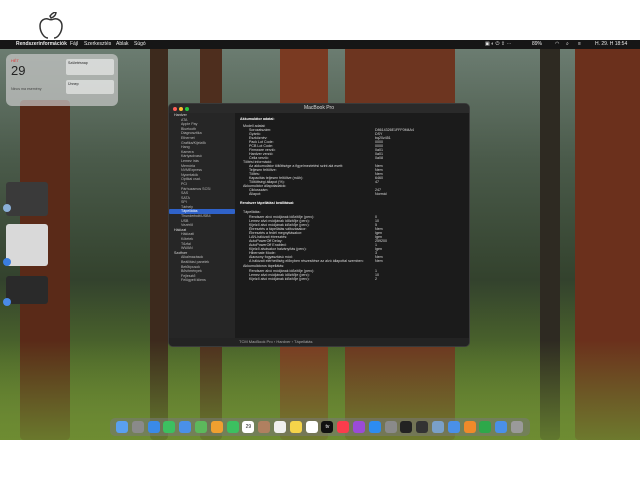  I want to click on freeform-icon, so click(311, 427).